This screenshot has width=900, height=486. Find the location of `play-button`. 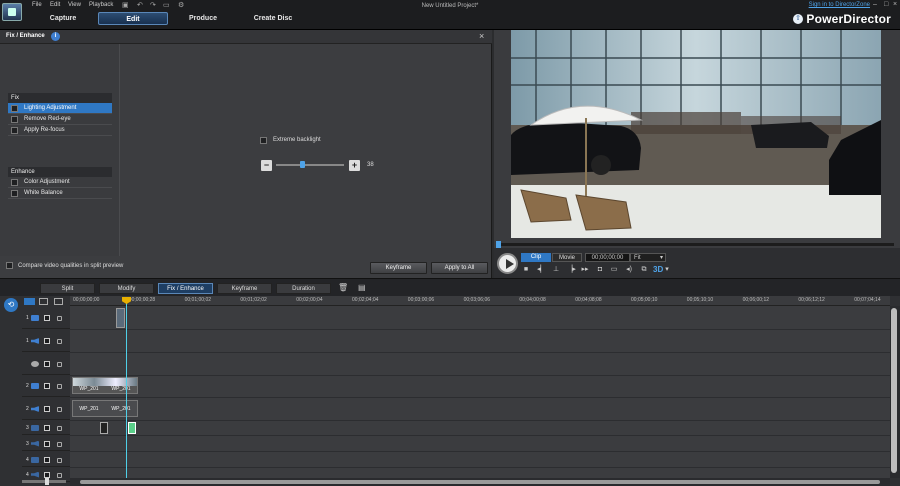

play-button is located at coordinates (507, 263).